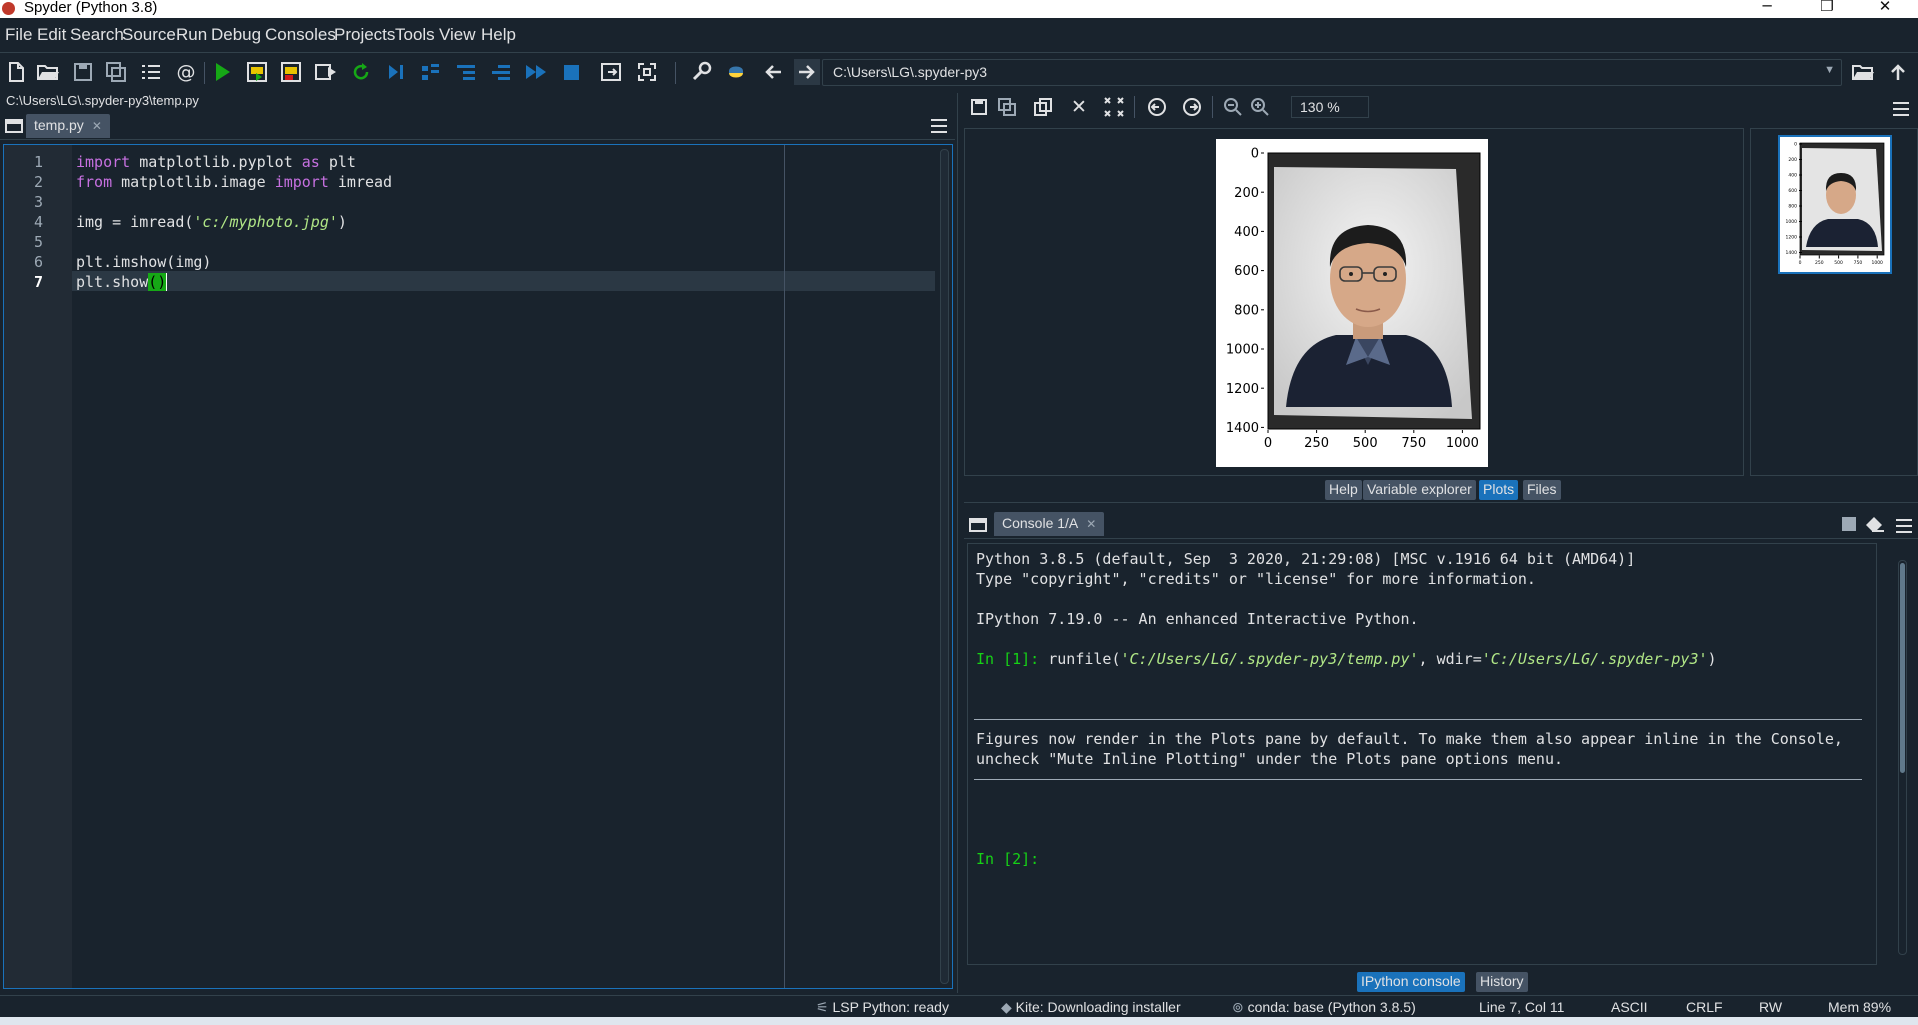 This screenshot has width=1918, height=1025. I want to click on tab-plots: Plots, so click(1499, 490).